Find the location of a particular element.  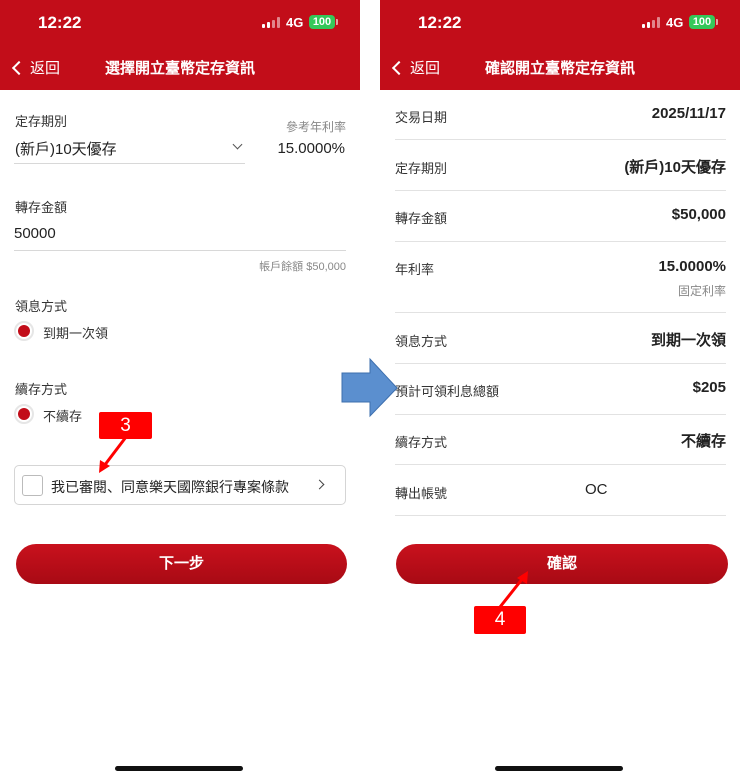

row-key: 年利率 is located at coordinates (415, 269).